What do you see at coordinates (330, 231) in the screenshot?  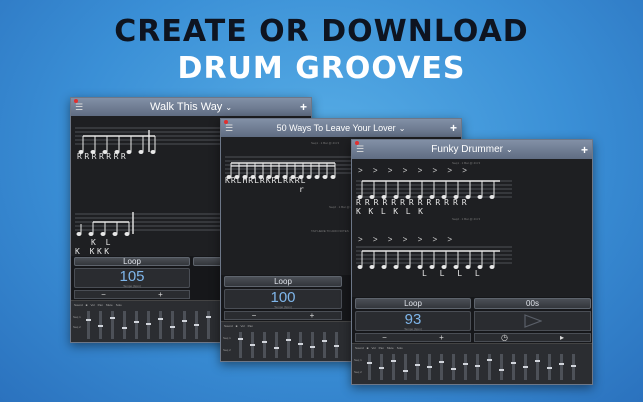 I see `empty-hint: TAP HERE TO ADD NOTES` at bounding box center [330, 231].